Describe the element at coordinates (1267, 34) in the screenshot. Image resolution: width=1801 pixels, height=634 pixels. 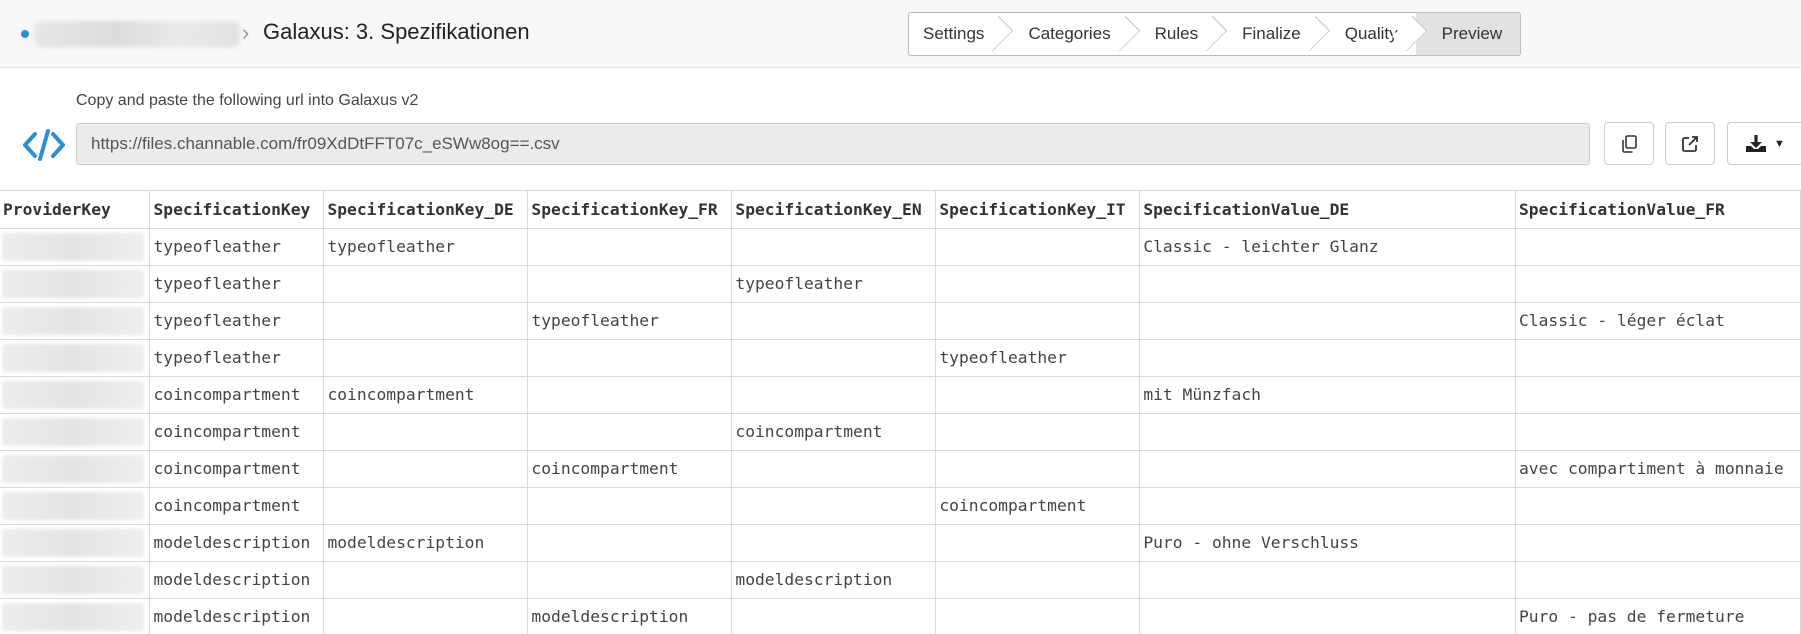
I see `step-finalize: Finalize` at that location.